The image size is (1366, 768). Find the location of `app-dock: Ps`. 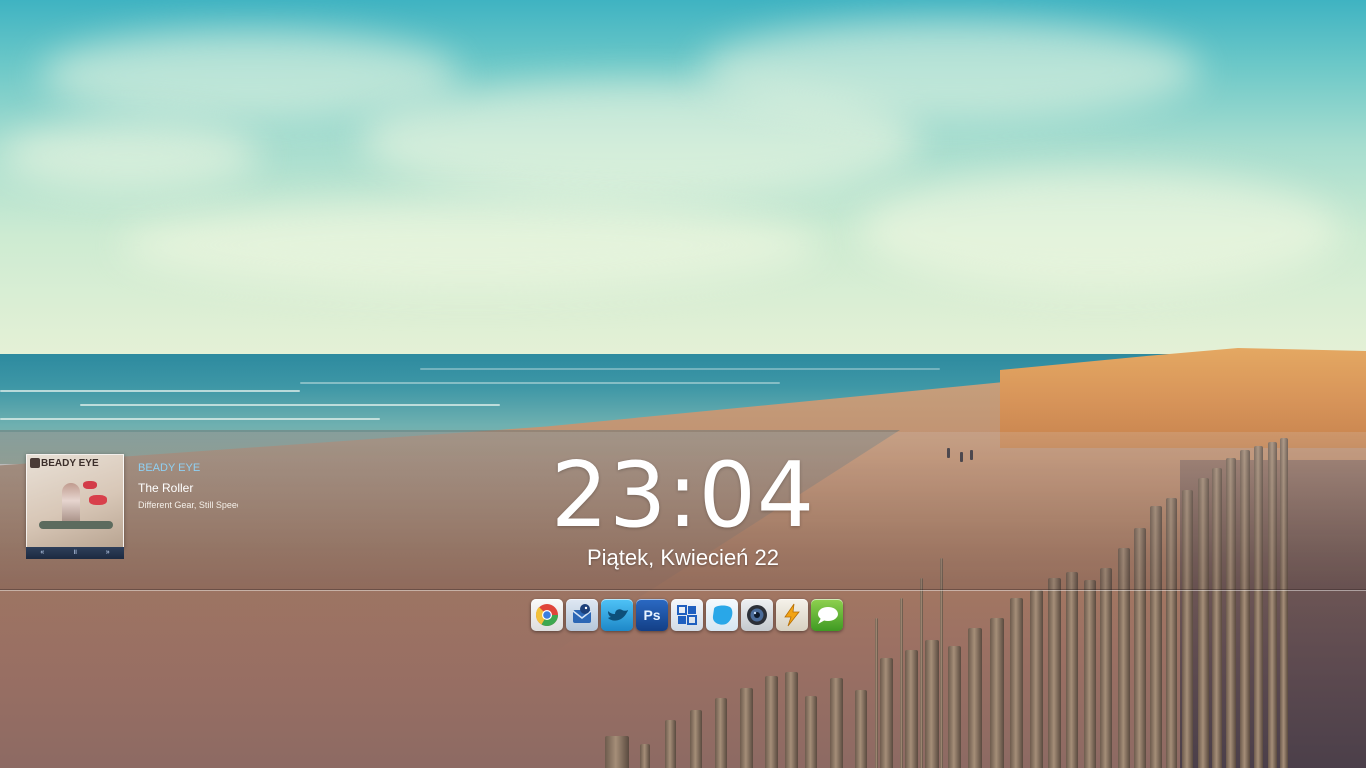

app-dock: Ps is located at coordinates (690, 616).